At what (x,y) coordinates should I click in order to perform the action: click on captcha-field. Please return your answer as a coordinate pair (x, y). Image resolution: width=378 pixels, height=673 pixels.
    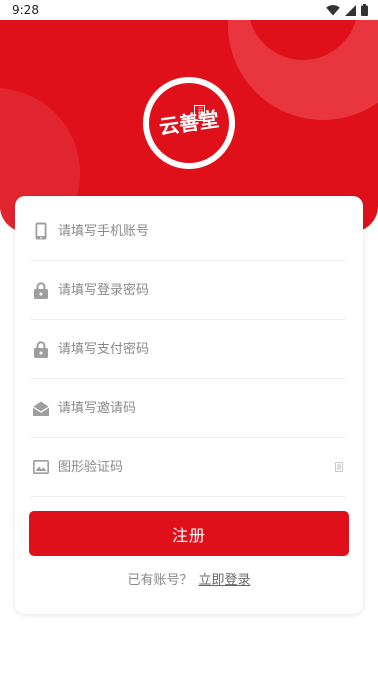
    Looking at the image, I should click on (188, 467).